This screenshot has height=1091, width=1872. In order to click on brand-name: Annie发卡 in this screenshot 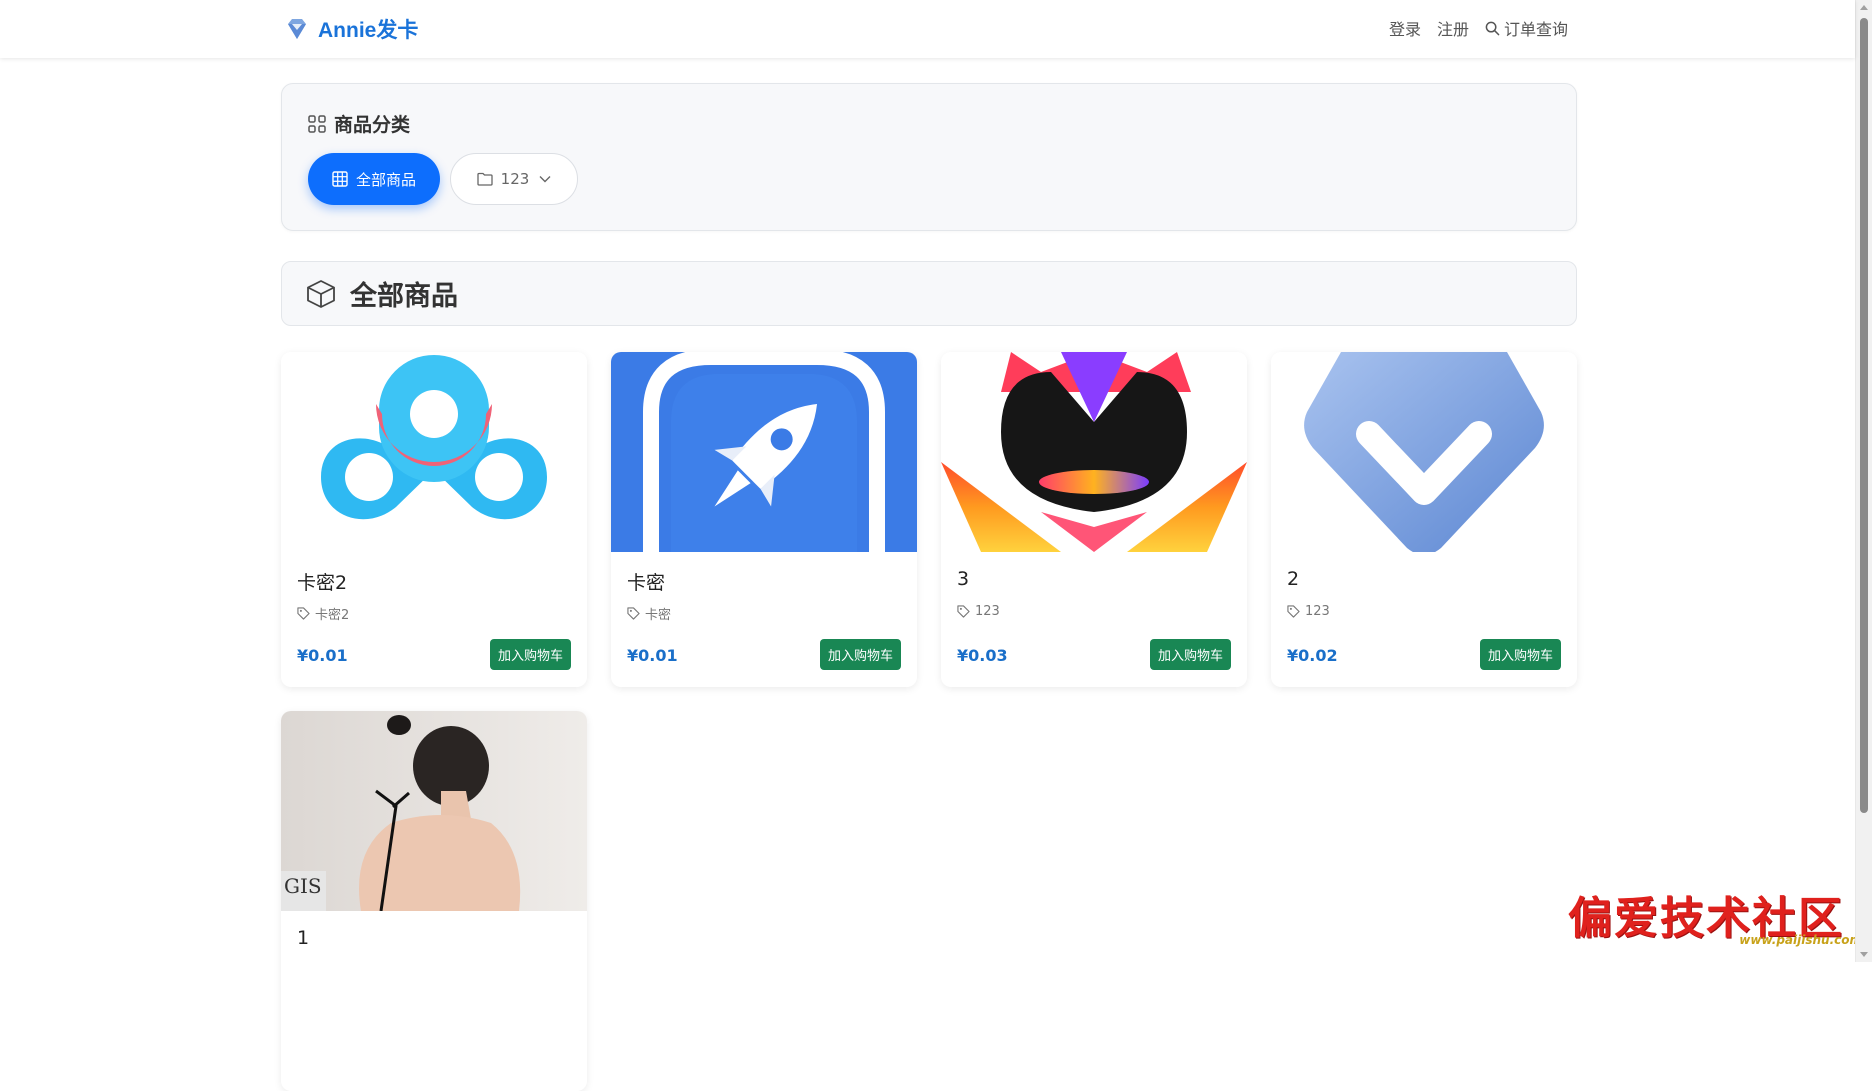, I will do `click(368, 30)`.